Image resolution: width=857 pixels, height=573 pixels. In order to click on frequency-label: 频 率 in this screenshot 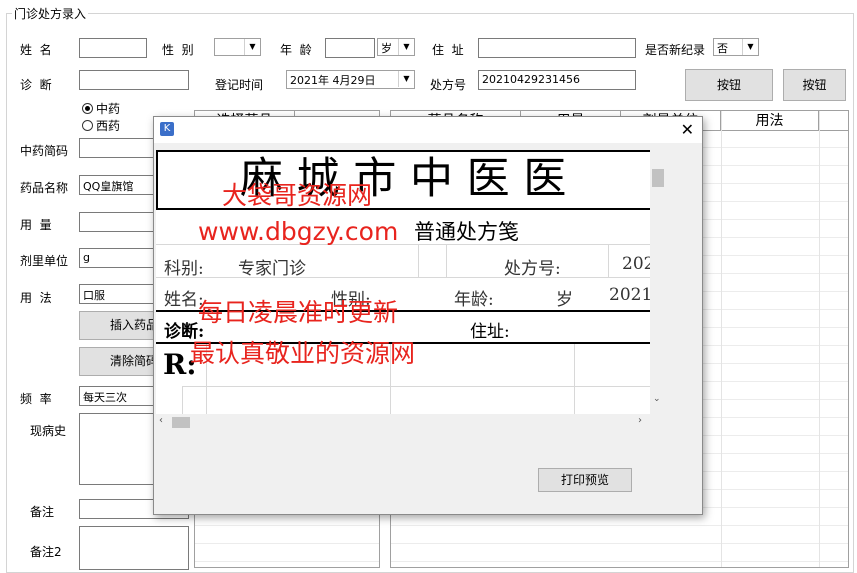, I will do `click(36, 399)`.